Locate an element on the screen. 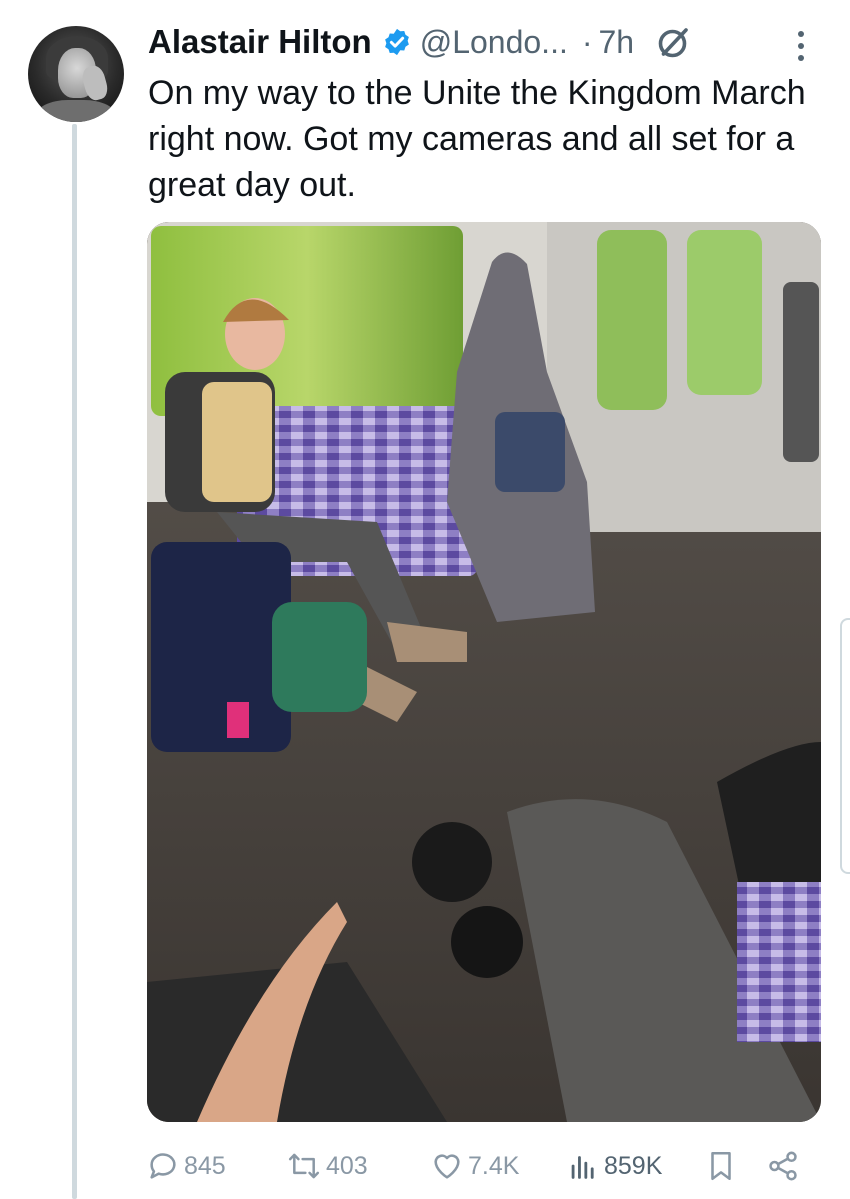 The width and height of the screenshot is (850, 1199). reply-count: 845 is located at coordinates (205, 1165).